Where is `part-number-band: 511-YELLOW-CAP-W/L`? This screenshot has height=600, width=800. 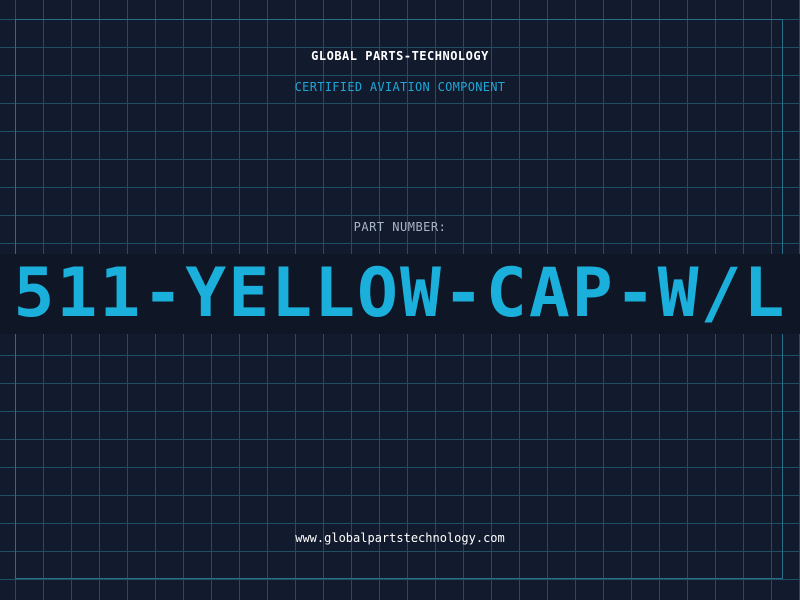 part-number-band: 511-YELLOW-CAP-W/L is located at coordinates (400, 294).